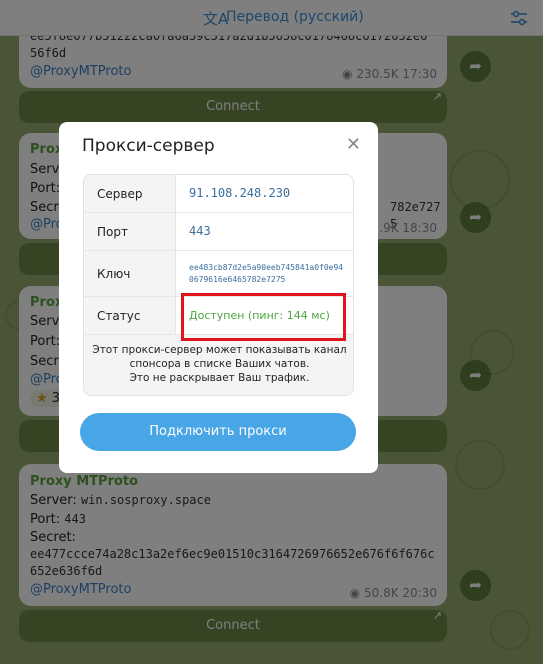 Image resolution: width=543 pixels, height=664 pixels. I want to click on status-label: Статус, so click(130, 315).